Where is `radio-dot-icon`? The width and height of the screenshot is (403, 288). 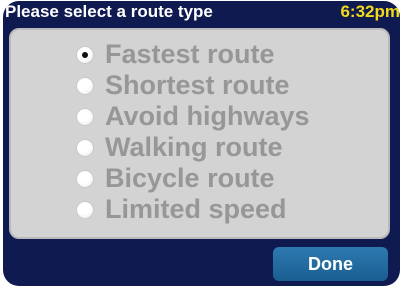 radio-dot-icon is located at coordinates (85, 55).